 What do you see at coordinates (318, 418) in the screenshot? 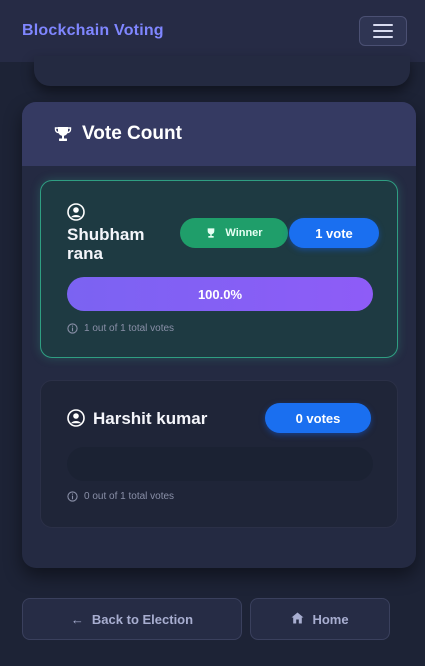
I see `vote-count-badge: 0 votes` at bounding box center [318, 418].